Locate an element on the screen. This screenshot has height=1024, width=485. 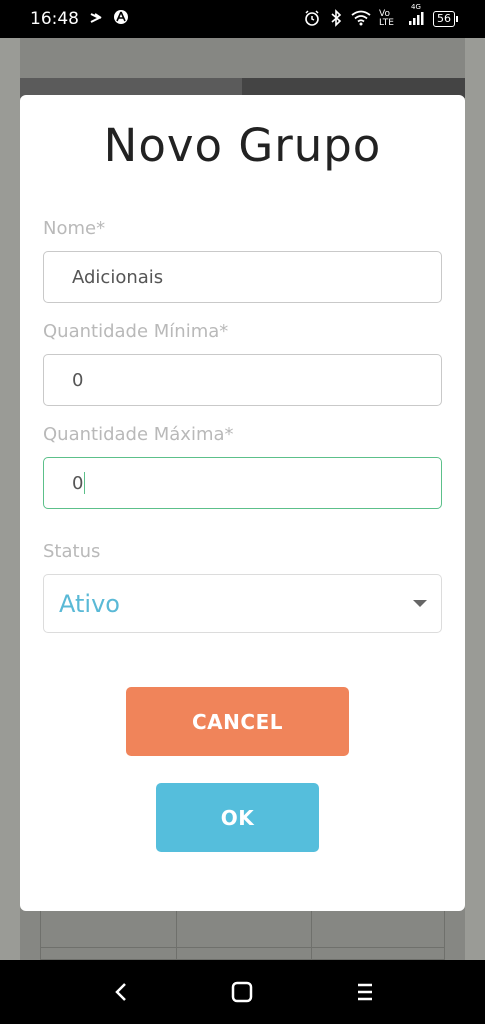
ok-button: OK is located at coordinates (237, 817).